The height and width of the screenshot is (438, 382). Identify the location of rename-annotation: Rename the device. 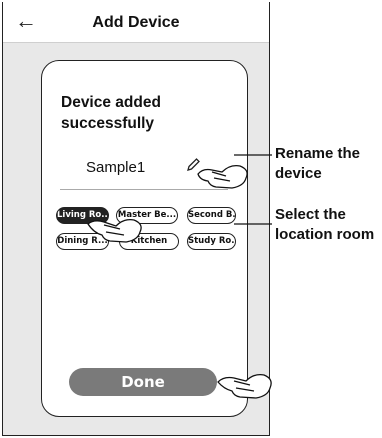
(318, 163).